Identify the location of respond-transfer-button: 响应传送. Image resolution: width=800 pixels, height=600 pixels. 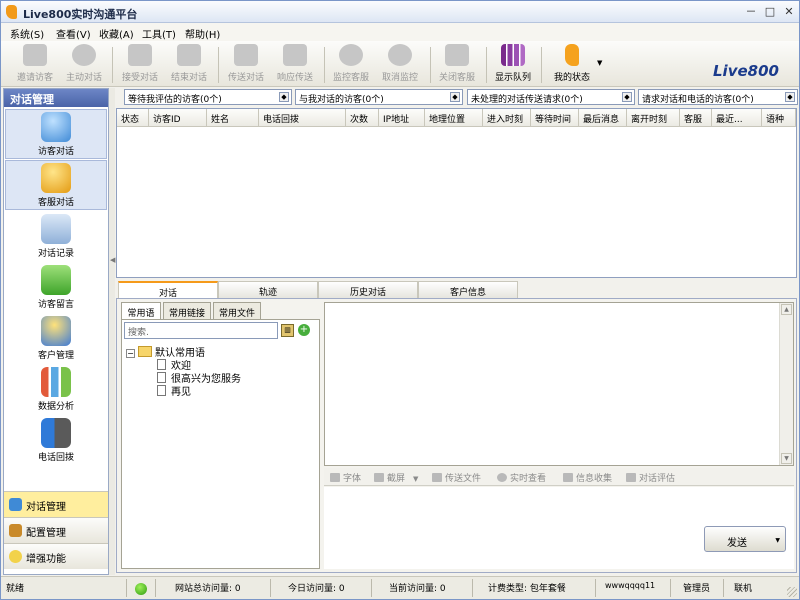
(295, 65).